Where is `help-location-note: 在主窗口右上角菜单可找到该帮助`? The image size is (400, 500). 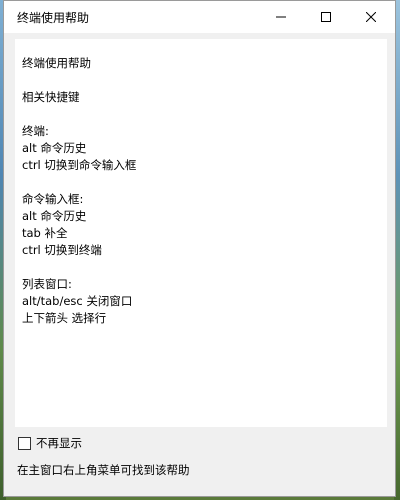 help-location-note: 在主窗口右上角菜单可找到该帮助 is located at coordinates (103, 470).